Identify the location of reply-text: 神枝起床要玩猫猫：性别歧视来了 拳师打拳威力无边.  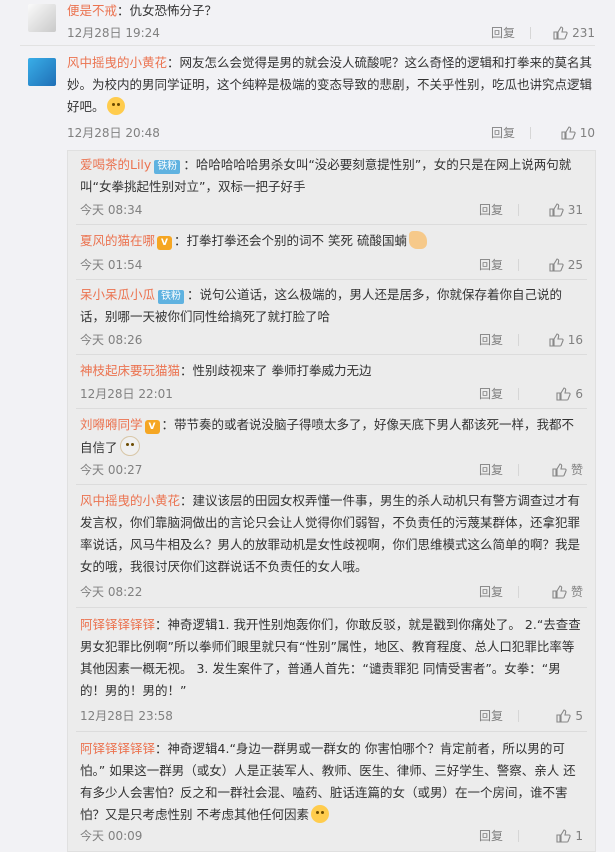
(331, 371).